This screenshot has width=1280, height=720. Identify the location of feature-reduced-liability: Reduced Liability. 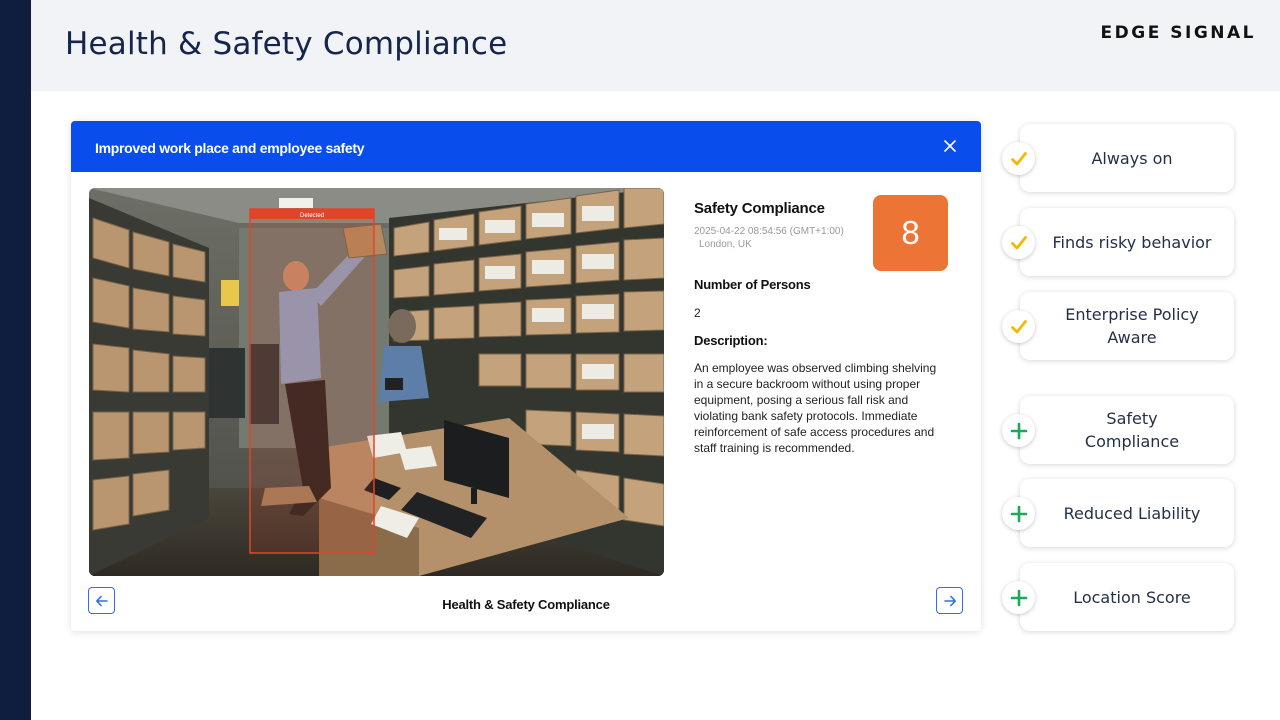
(1118, 513).